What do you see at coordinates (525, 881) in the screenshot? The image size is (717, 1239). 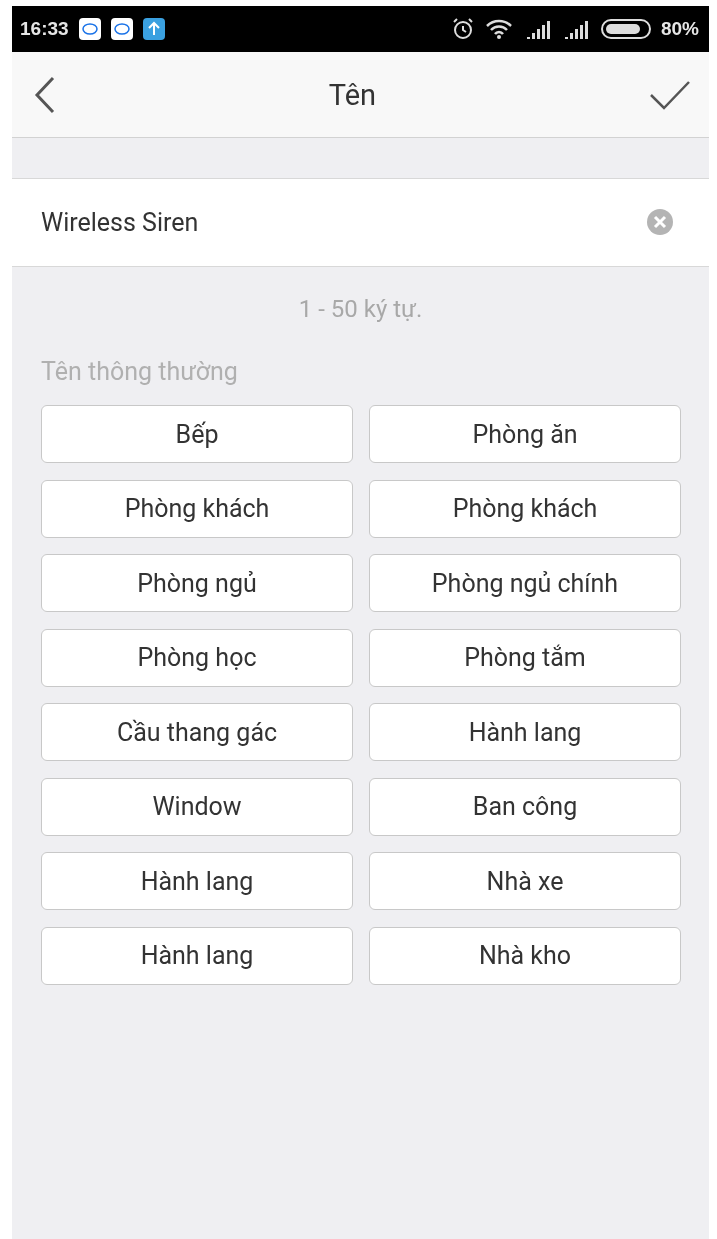 I see `name-suggestion-button: Nhà xe` at bounding box center [525, 881].